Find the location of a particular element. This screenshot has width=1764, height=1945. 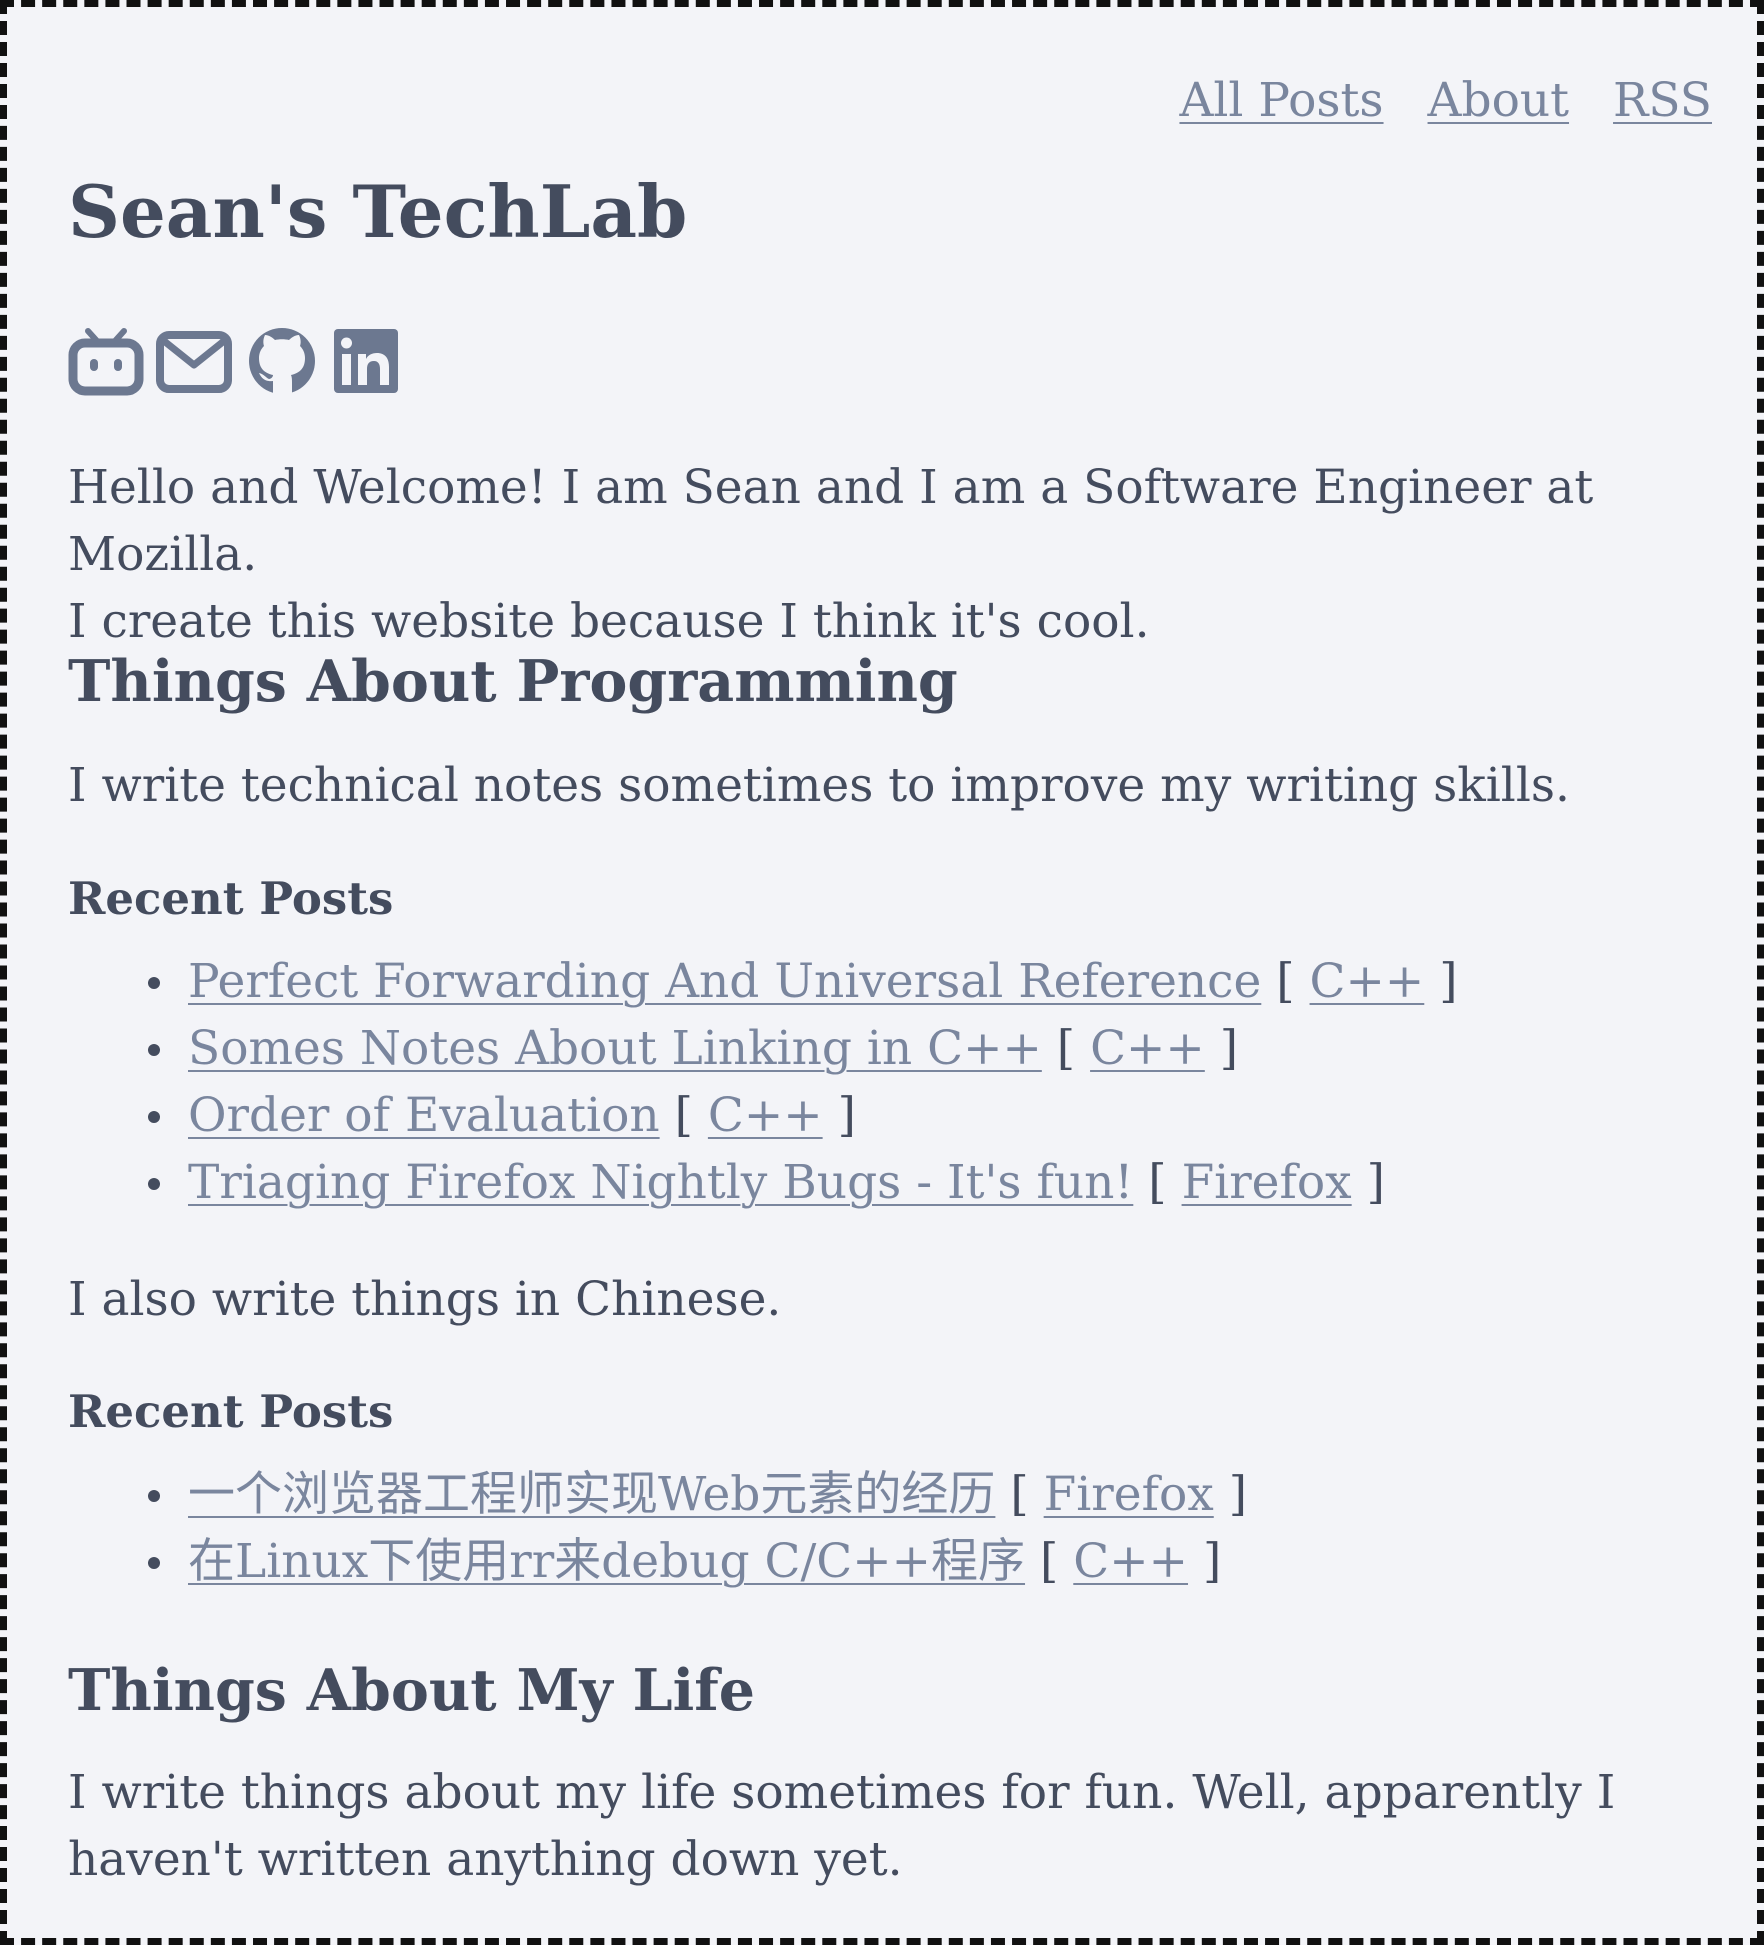

email-icon is located at coordinates (194, 361).